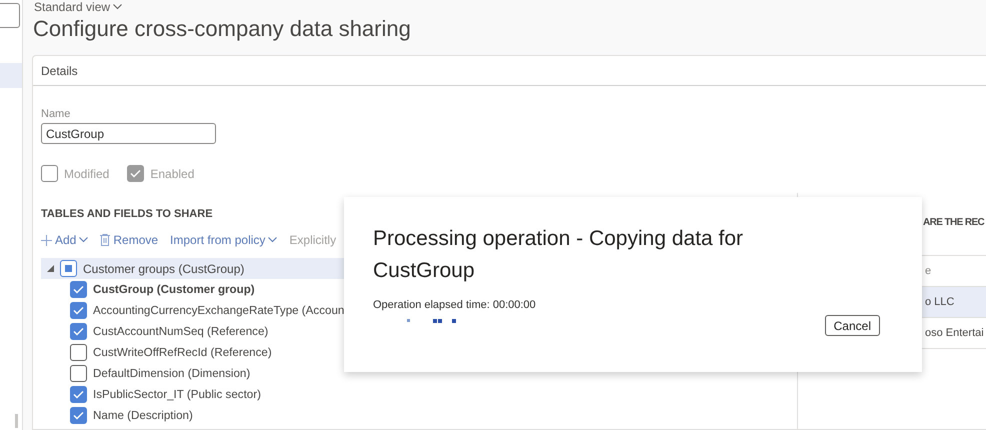 The image size is (986, 430). I want to click on dialog-title: Processing operation - Copying data for CustGroup, so click(558, 255).